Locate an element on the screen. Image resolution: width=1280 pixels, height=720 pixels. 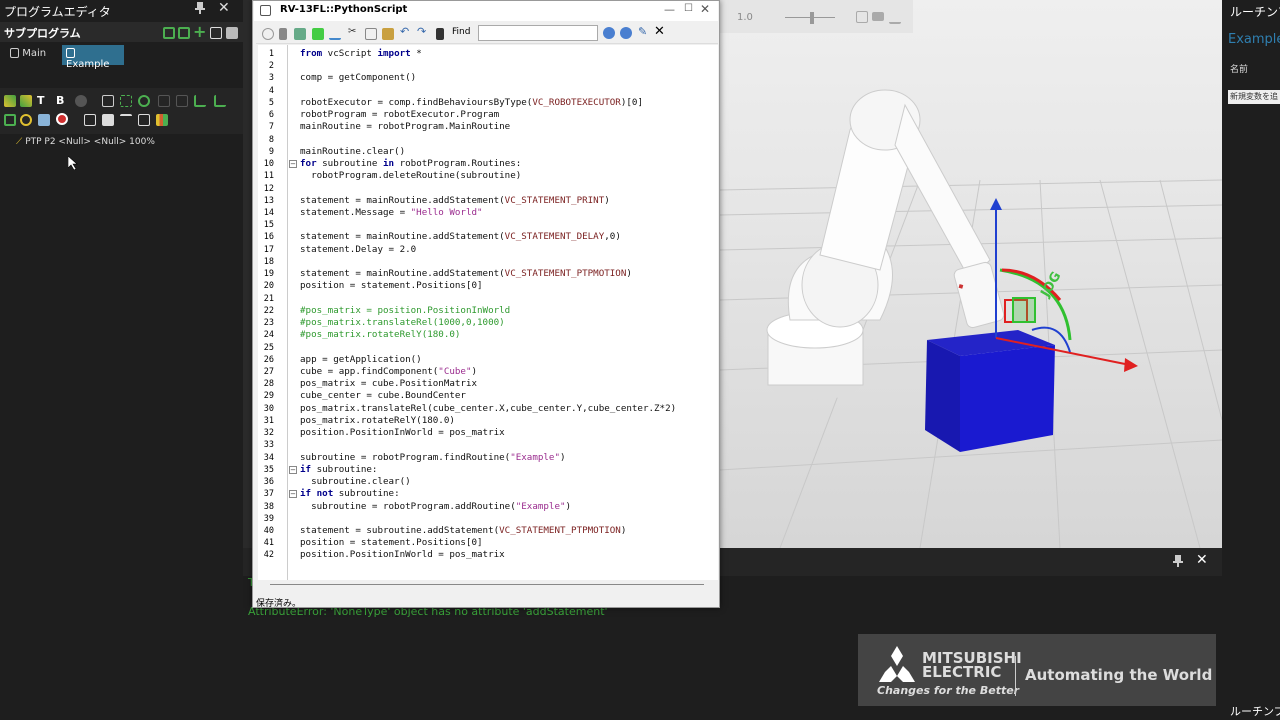
maximize-icon: ☐ is located at coordinates (688, 8).